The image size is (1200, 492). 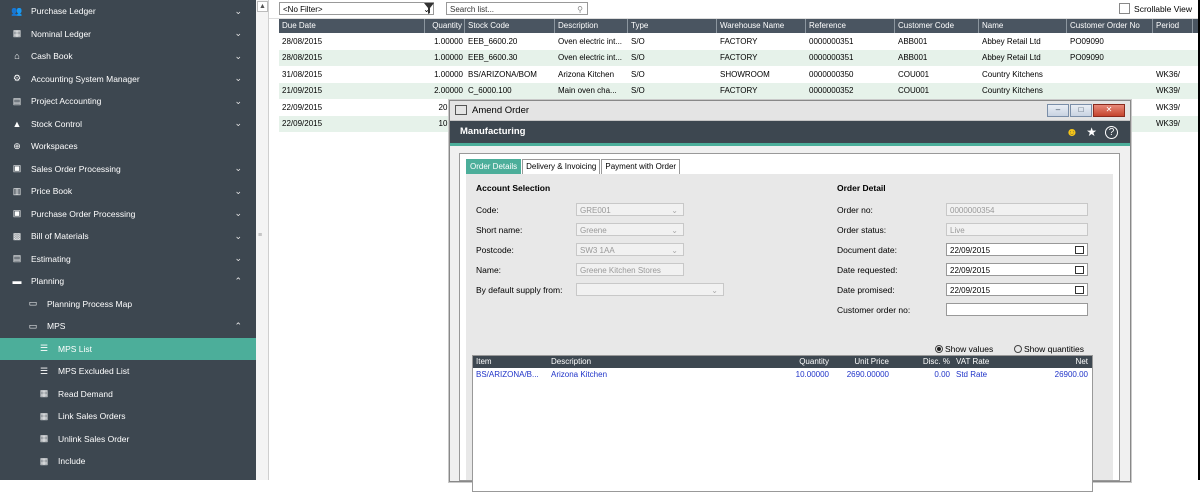 I want to click on sidebar-item-accounting-system-manager: ⚙ Accounting System Manager ⌄, so click(x=128, y=79).